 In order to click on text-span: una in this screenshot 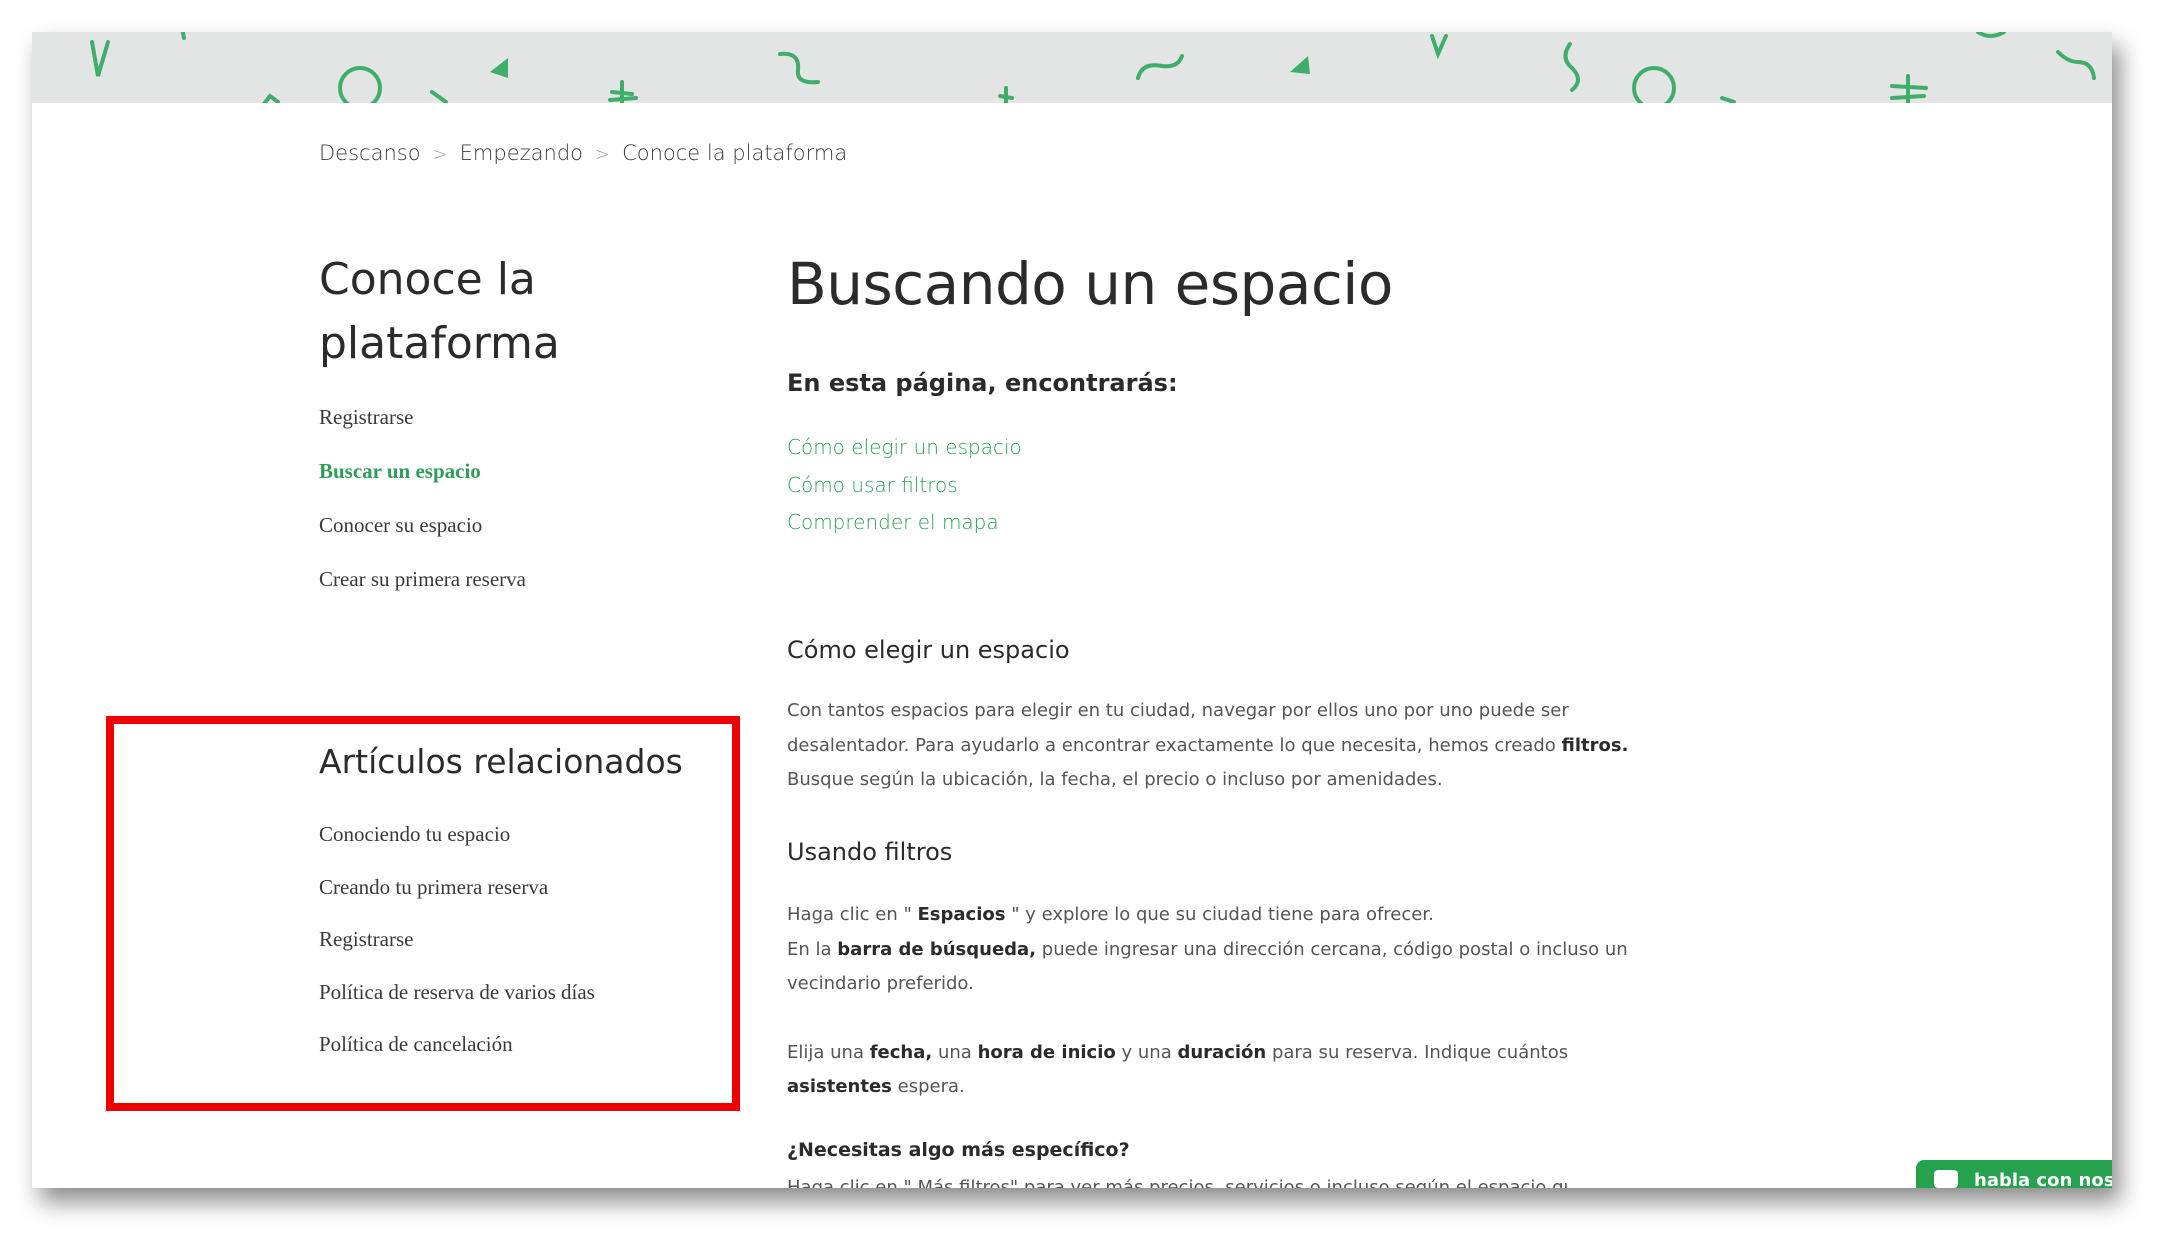, I will do `click(954, 1052)`.